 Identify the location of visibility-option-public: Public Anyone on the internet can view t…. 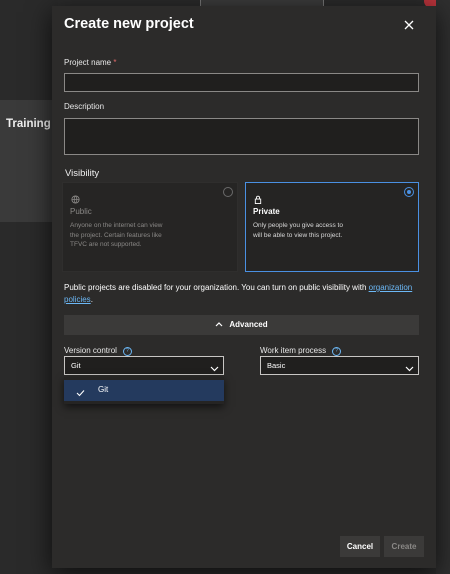
(150, 227).